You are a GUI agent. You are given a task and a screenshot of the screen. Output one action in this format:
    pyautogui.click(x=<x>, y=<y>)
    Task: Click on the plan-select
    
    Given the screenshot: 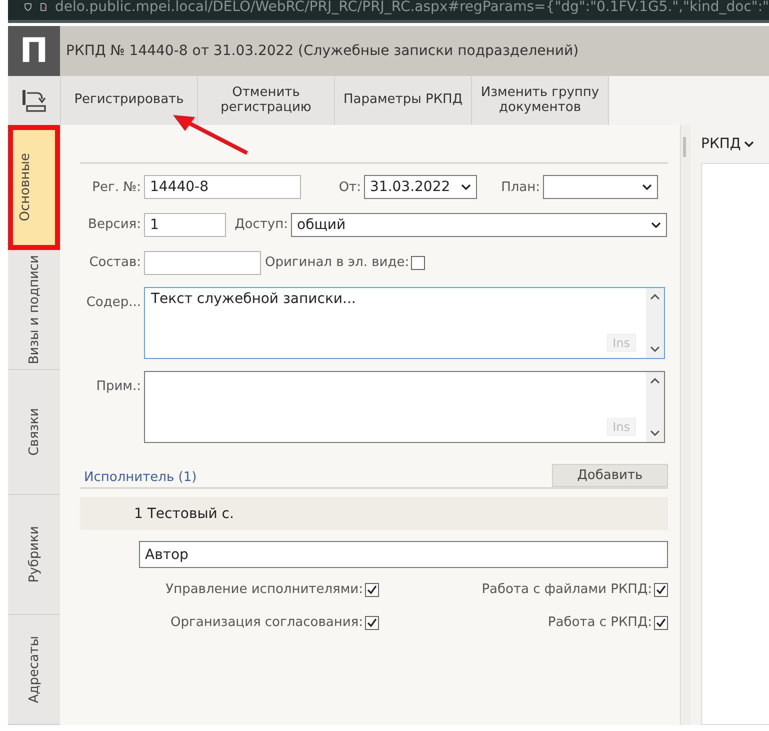 What is the action you would take?
    pyautogui.click(x=600, y=187)
    